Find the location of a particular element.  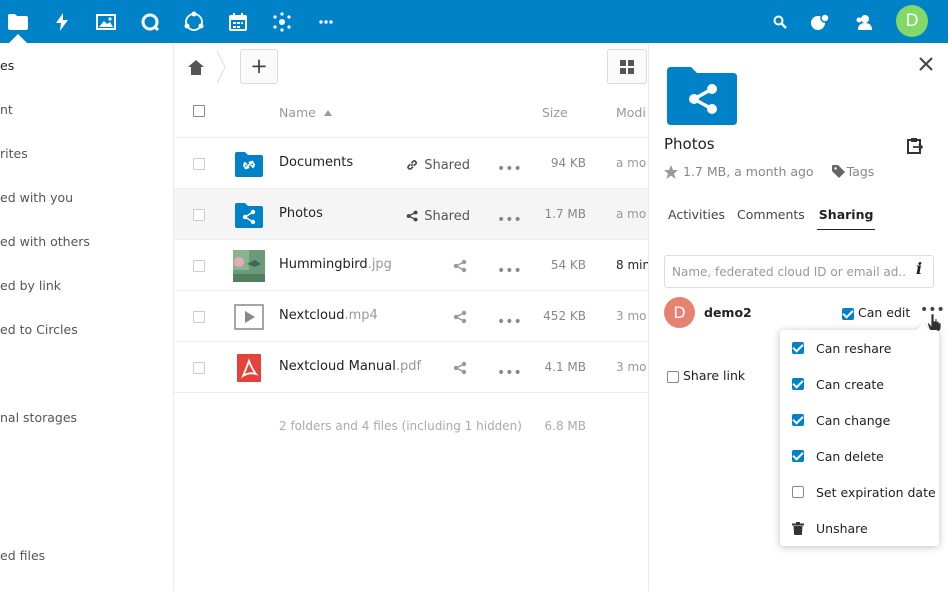

file-name: Photos is located at coordinates (301, 213).